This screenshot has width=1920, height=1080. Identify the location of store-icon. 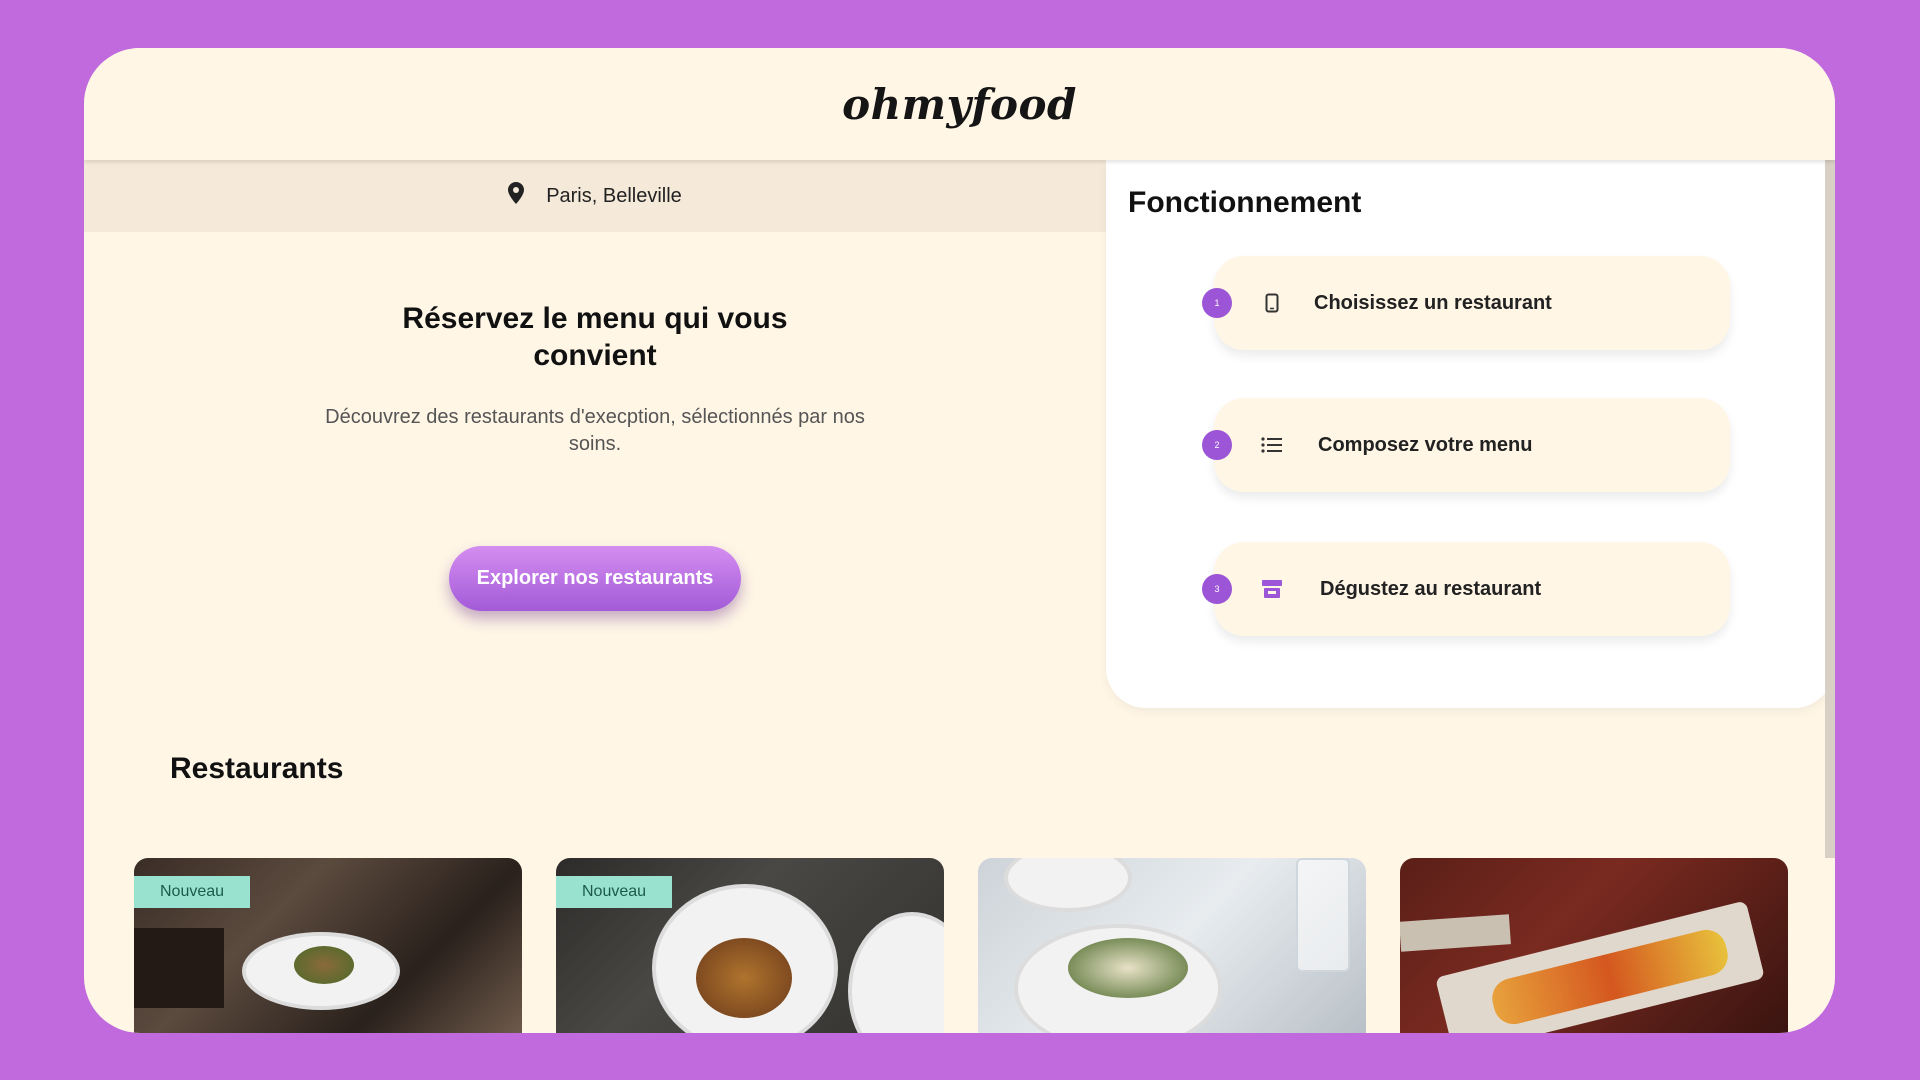
(1272, 589).